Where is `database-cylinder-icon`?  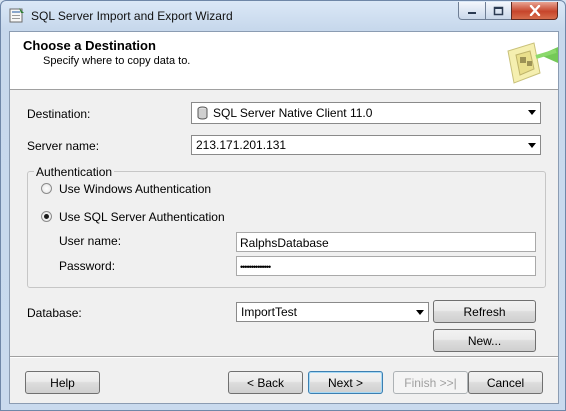
database-cylinder-icon is located at coordinates (202, 114).